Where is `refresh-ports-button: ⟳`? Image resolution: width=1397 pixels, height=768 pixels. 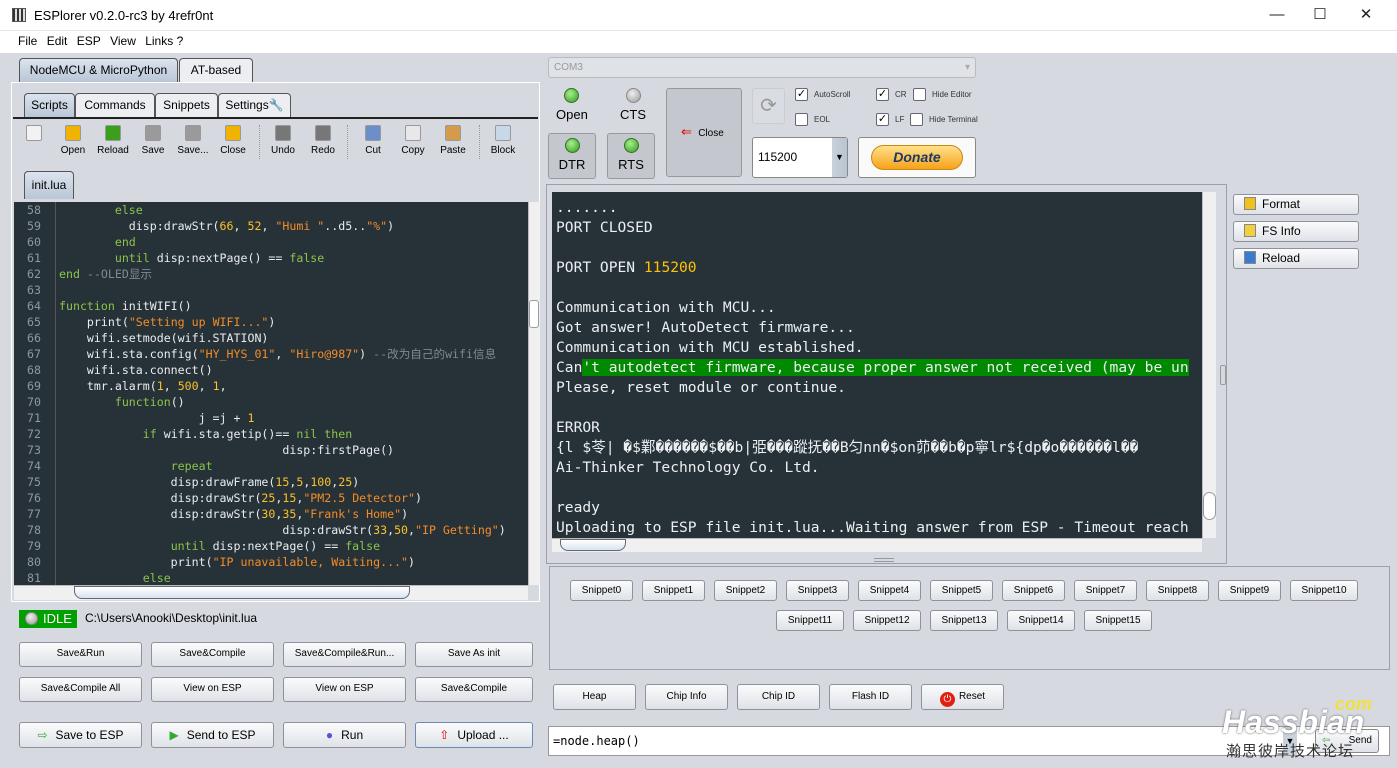 refresh-ports-button: ⟳ is located at coordinates (768, 106).